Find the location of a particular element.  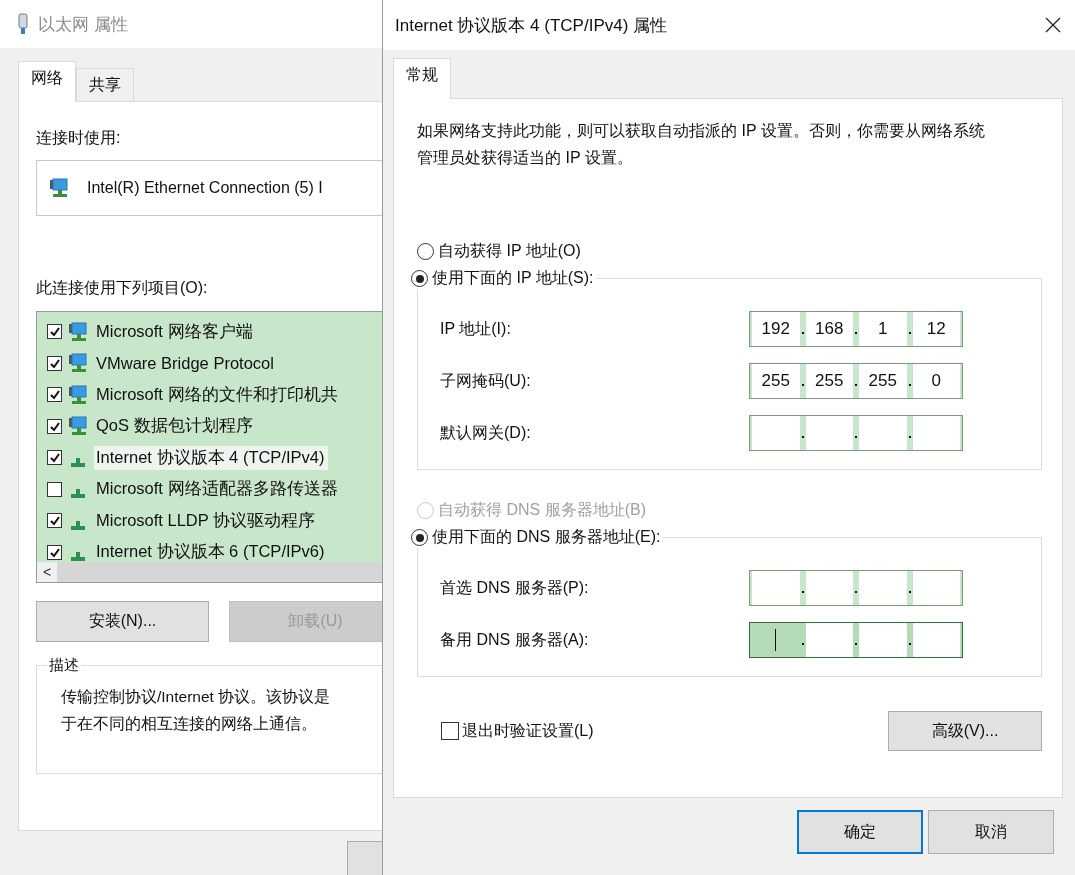

window-title: Internet 协议版本 4 (TCP/IPv4) 属性 is located at coordinates (531, 25).